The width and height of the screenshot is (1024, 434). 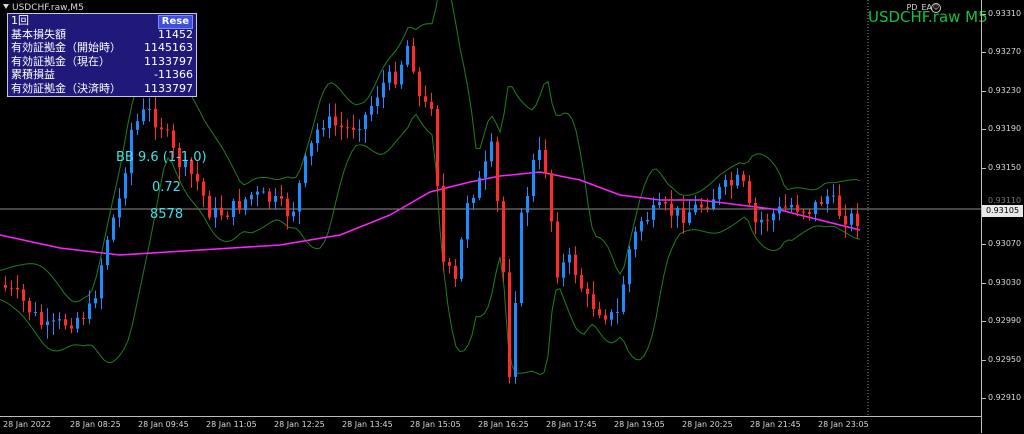 What do you see at coordinates (928, 17) in the screenshot?
I see `symbol-watermark: USDCHF.raw M5` at bounding box center [928, 17].